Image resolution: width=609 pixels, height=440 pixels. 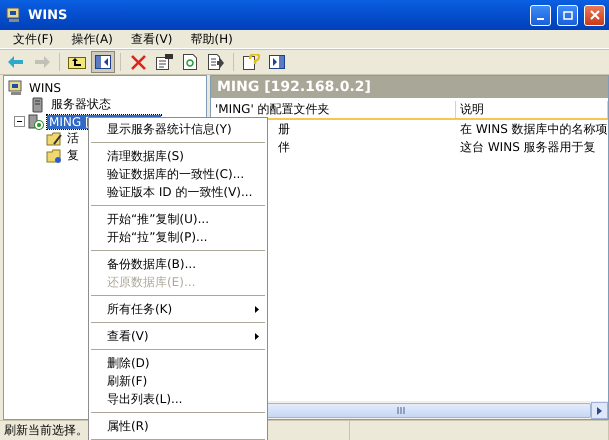 What do you see at coordinates (46, 430) in the screenshot?
I see `status-text: 刷新当前选择。` at bounding box center [46, 430].